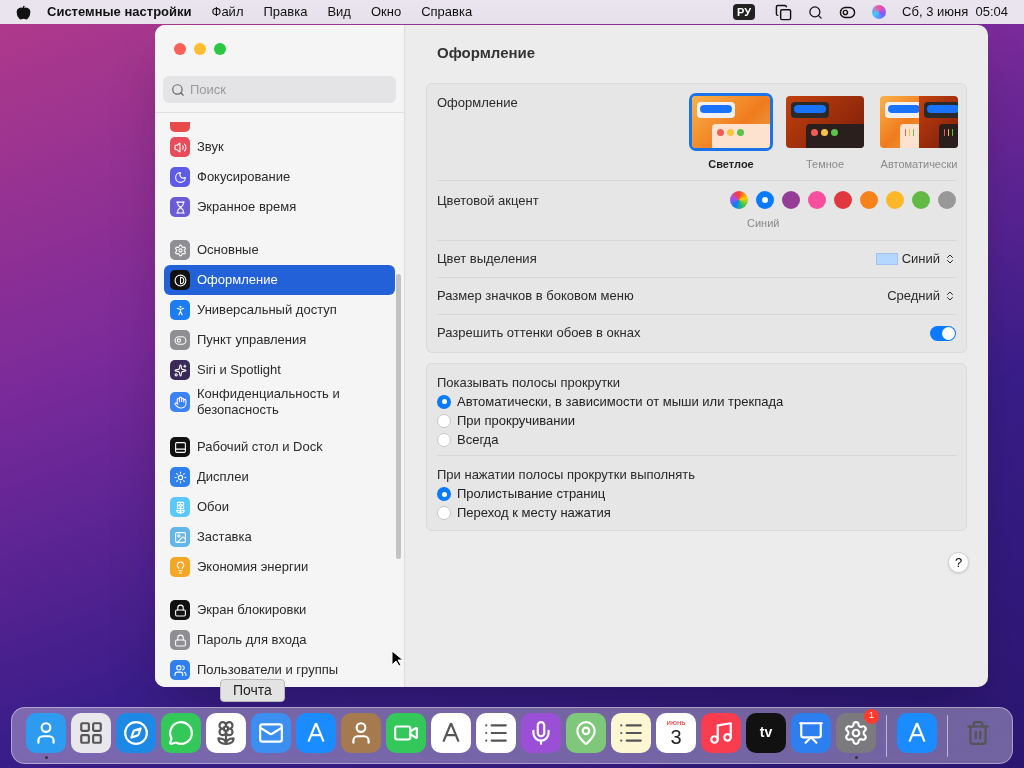 This screenshot has width=1024, height=768. Describe the element at coordinates (921, 295) in the screenshot. I see `icon-size-popup: Средний` at that location.